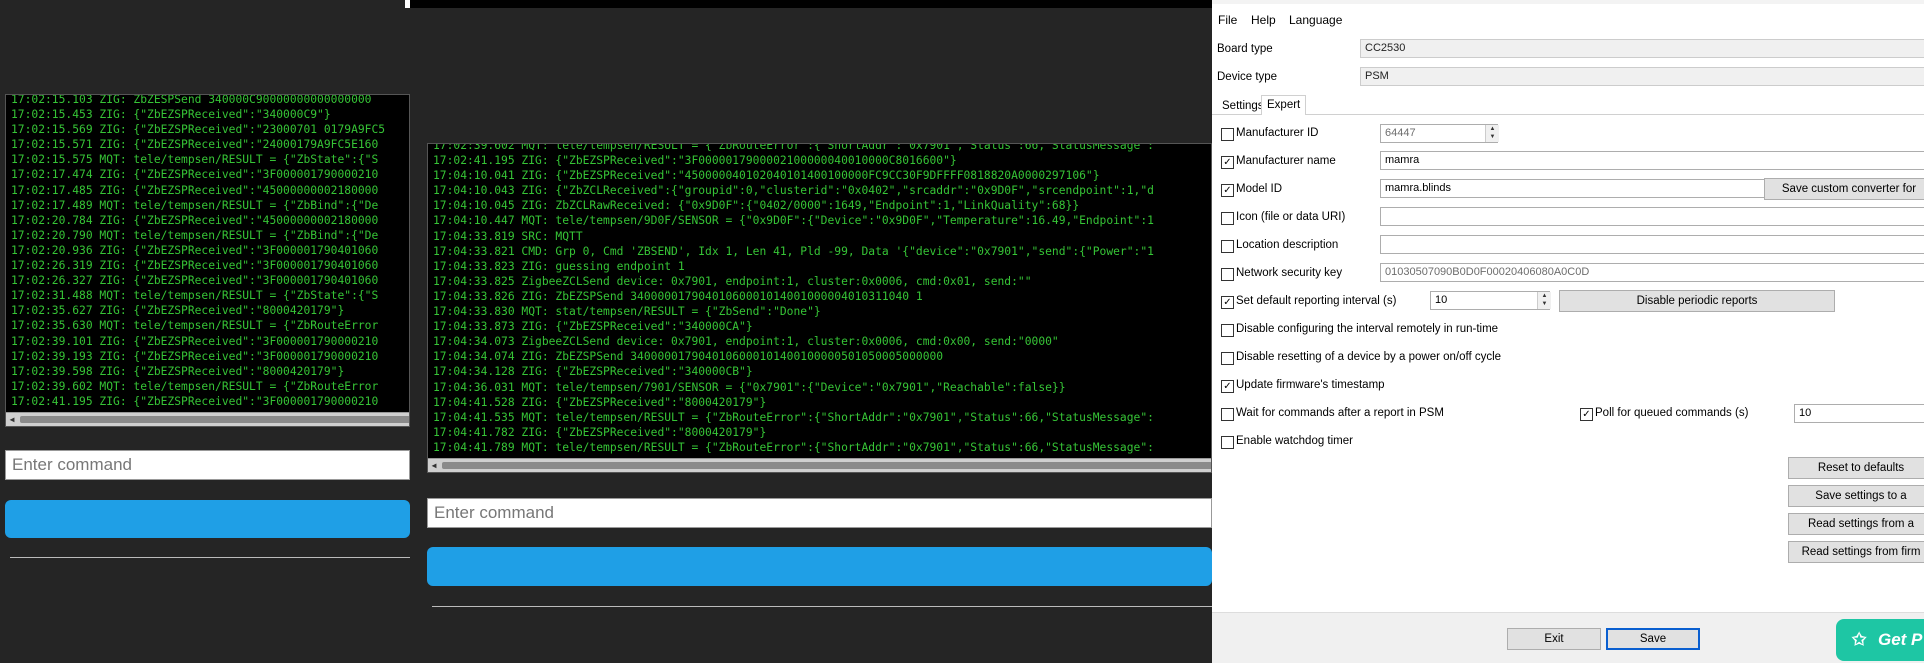 This screenshot has height=663, width=1924. Describe the element at coordinates (1340, 413) in the screenshot. I see `wait-commands-label: Wait for commands after a report in PSM` at that location.